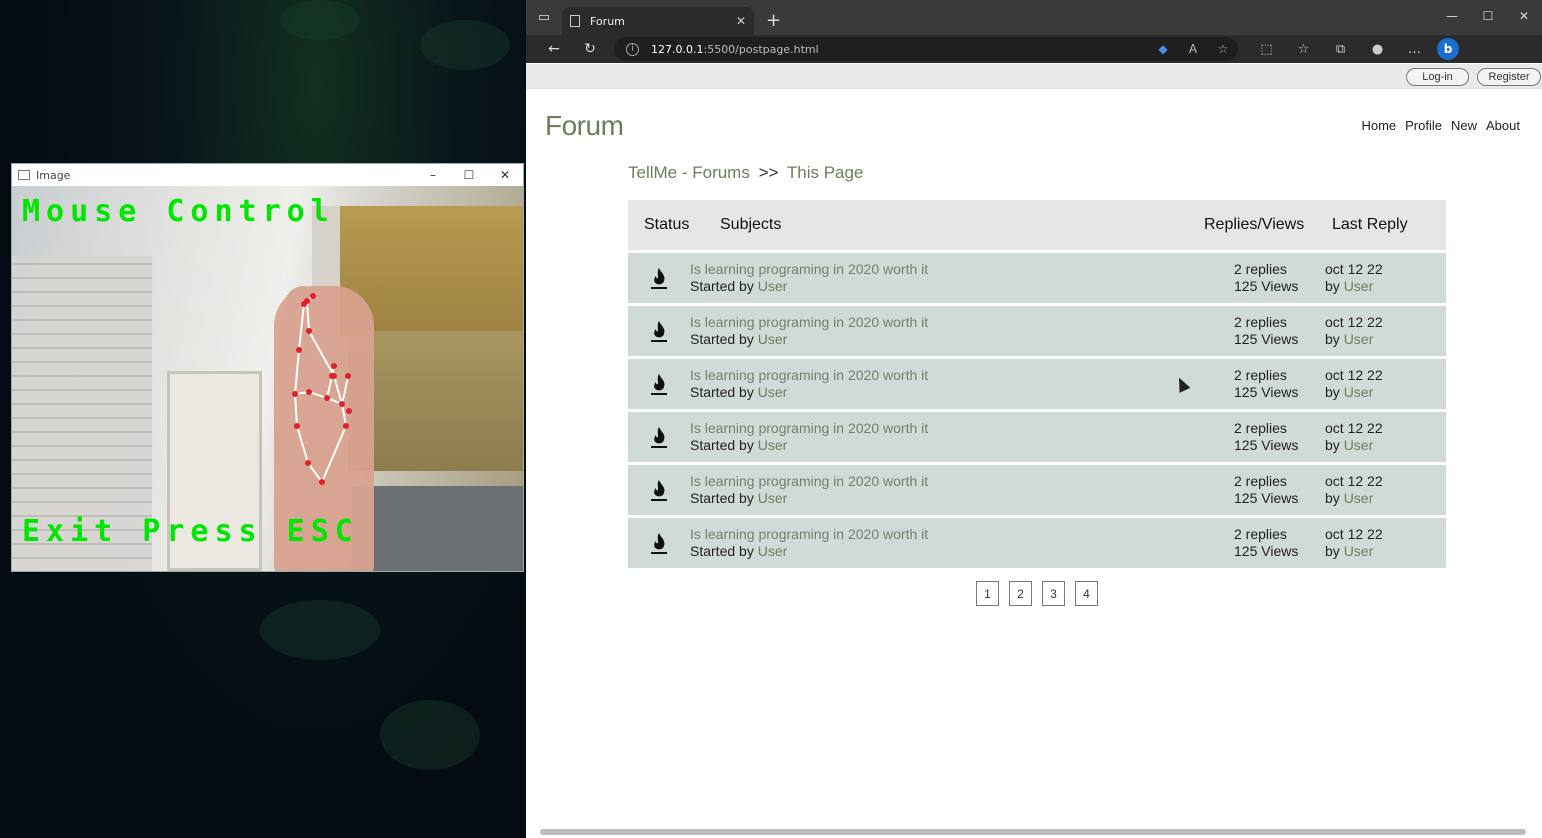 The image size is (1542, 838). What do you see at coordinates (590, 49) in the screenshot?
I see `refresh-icon: ↻` at bounding box center [590, 49].